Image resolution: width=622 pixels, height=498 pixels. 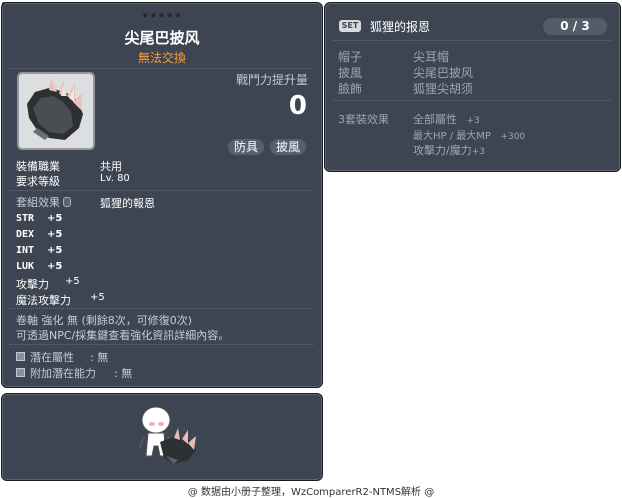 I want to click on combat-power-label: 戰鬥力提升量, so click(x=271, y=80).